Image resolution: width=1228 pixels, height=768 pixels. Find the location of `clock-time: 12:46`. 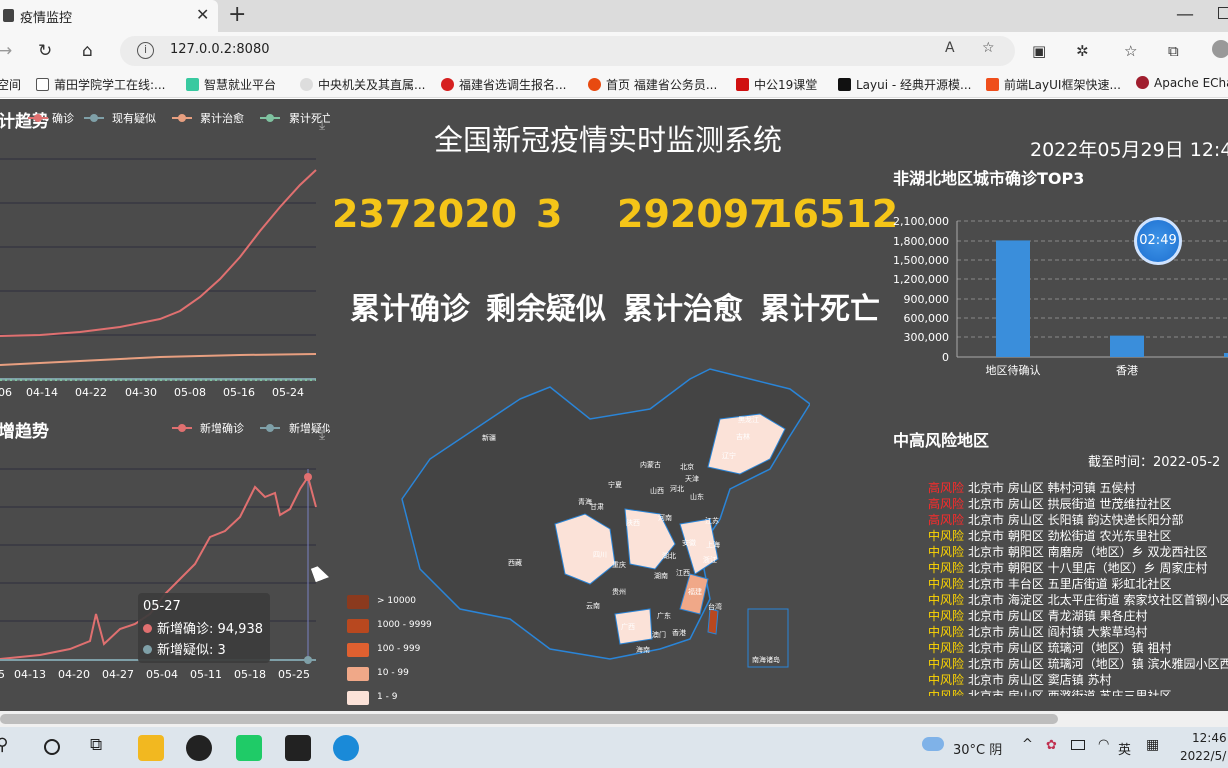

clock-time: 12:46 is located at coordinates (1209, 738).